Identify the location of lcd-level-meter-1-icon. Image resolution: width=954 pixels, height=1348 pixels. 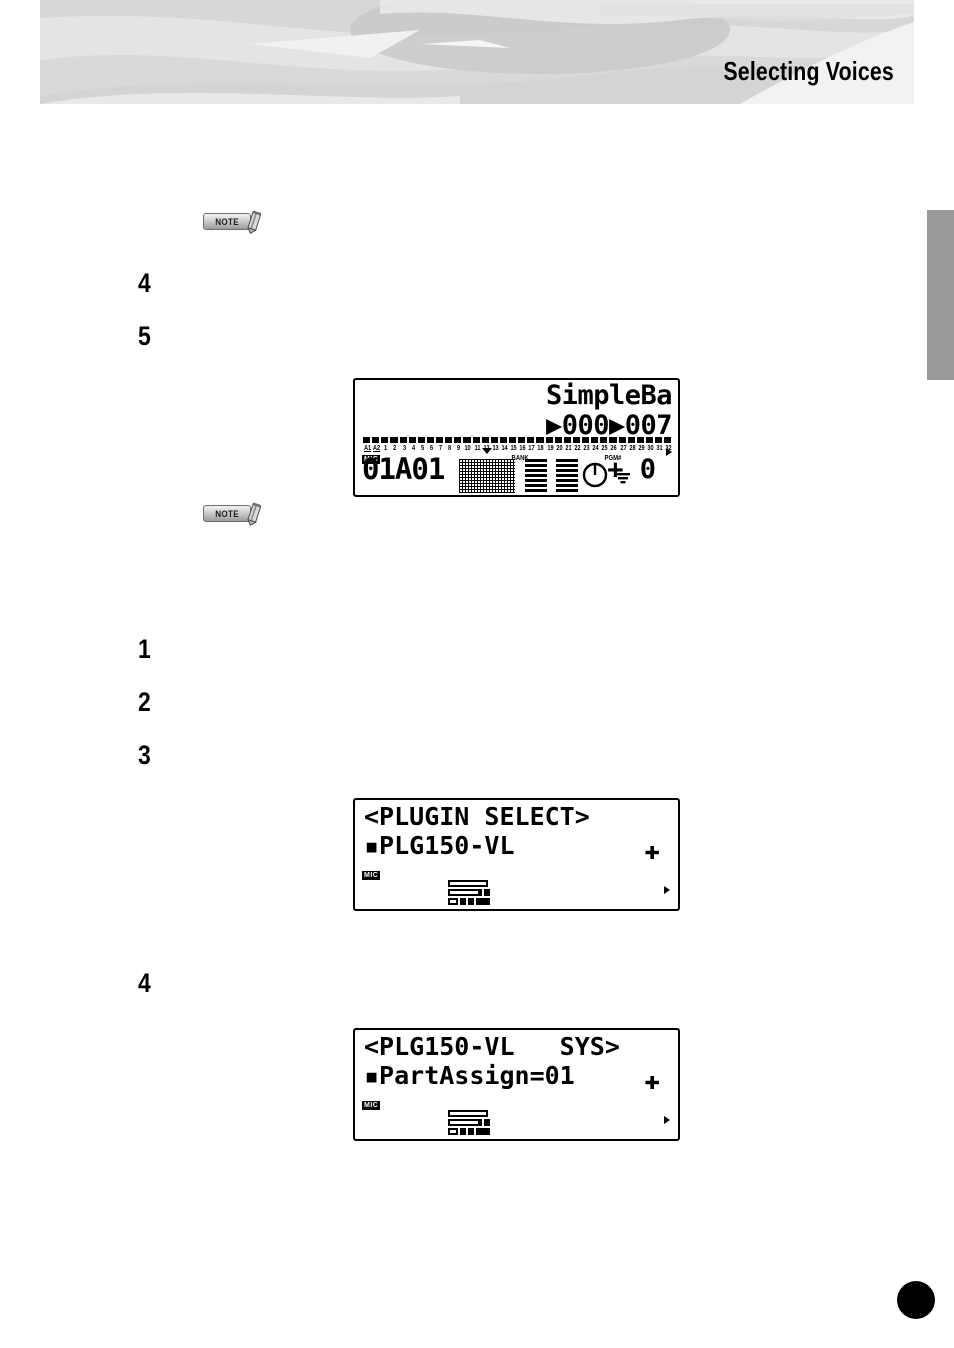
(536, 475).